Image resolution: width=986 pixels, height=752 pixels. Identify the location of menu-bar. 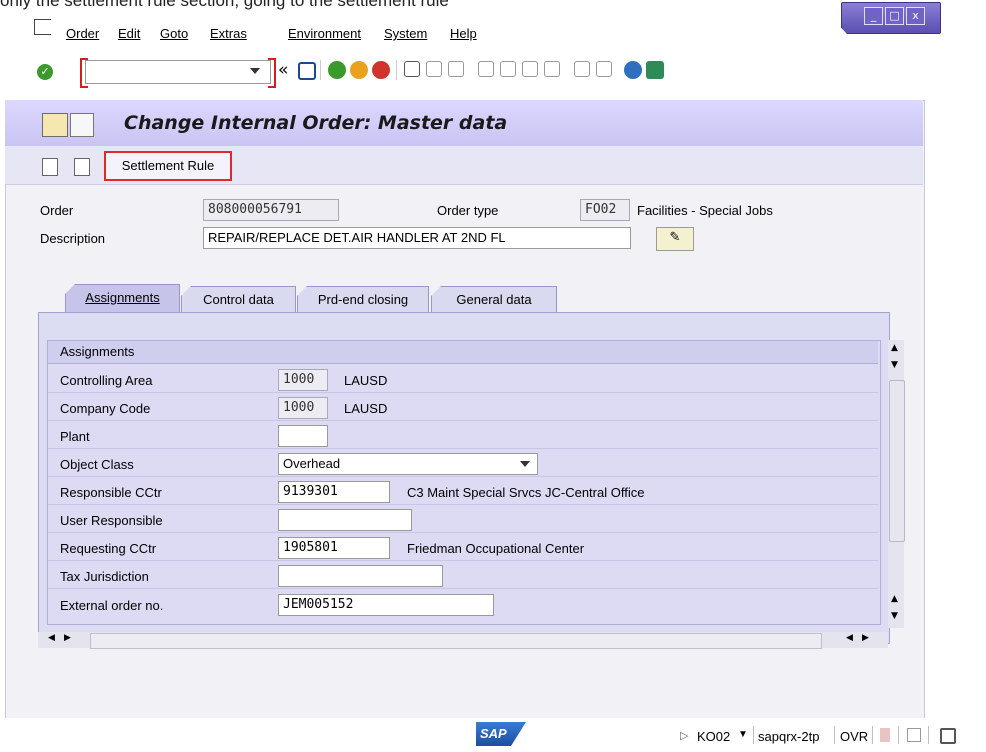
(493, 31).